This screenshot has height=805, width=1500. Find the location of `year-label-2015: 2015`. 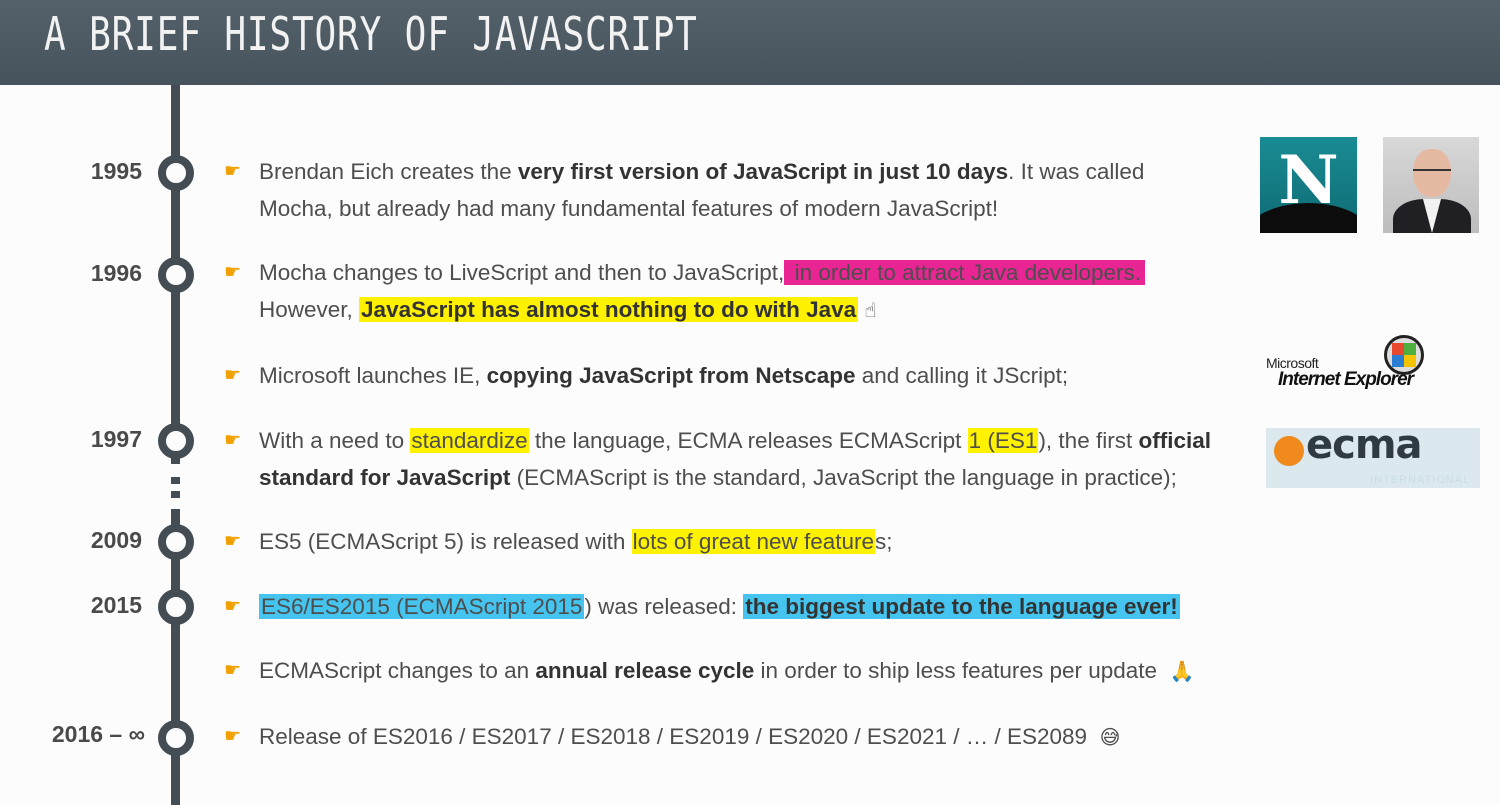

year-label-2015: 2015 is located at coordinates (116, 605).